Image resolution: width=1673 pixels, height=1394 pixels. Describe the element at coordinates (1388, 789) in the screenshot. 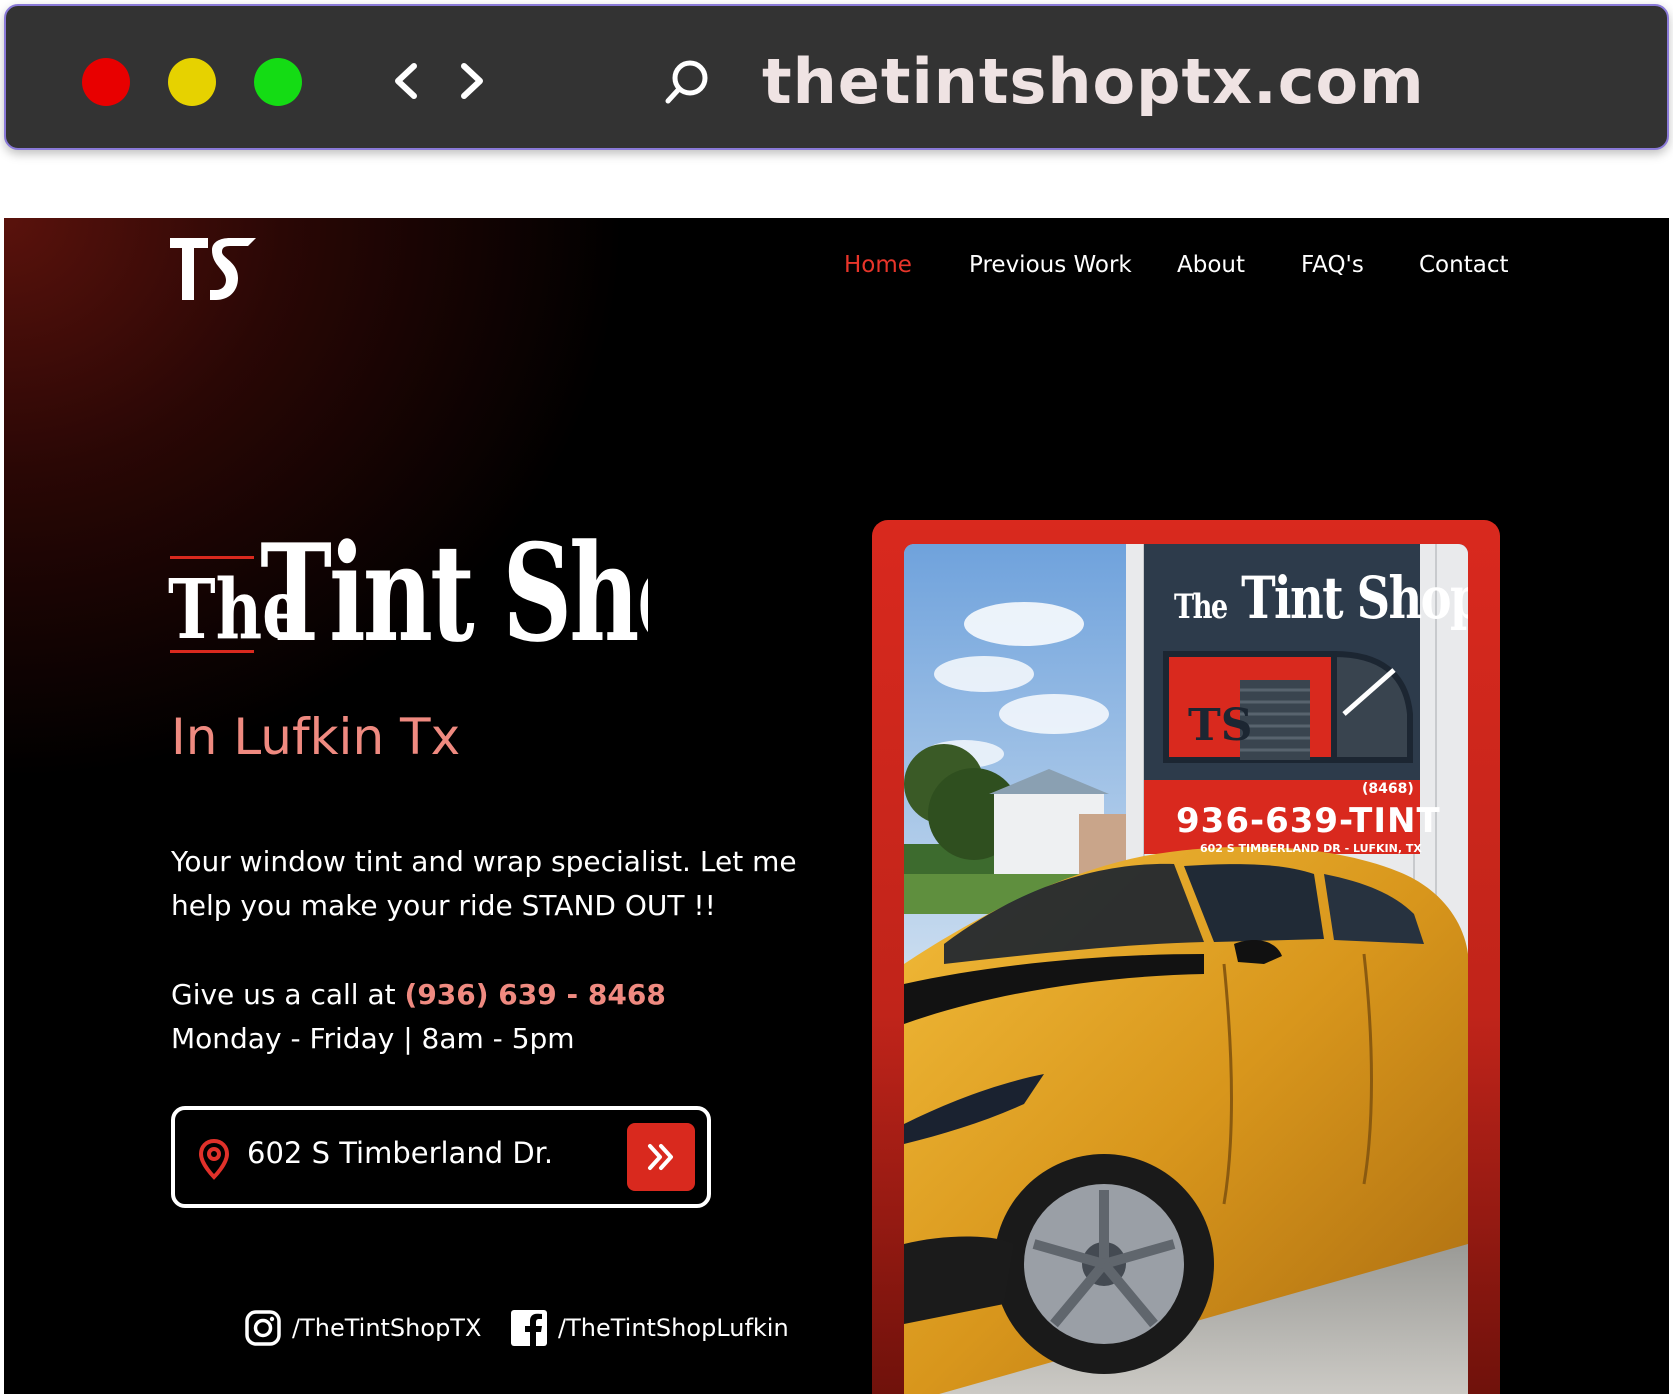

I see `sign-extension: (8468)` at that location.